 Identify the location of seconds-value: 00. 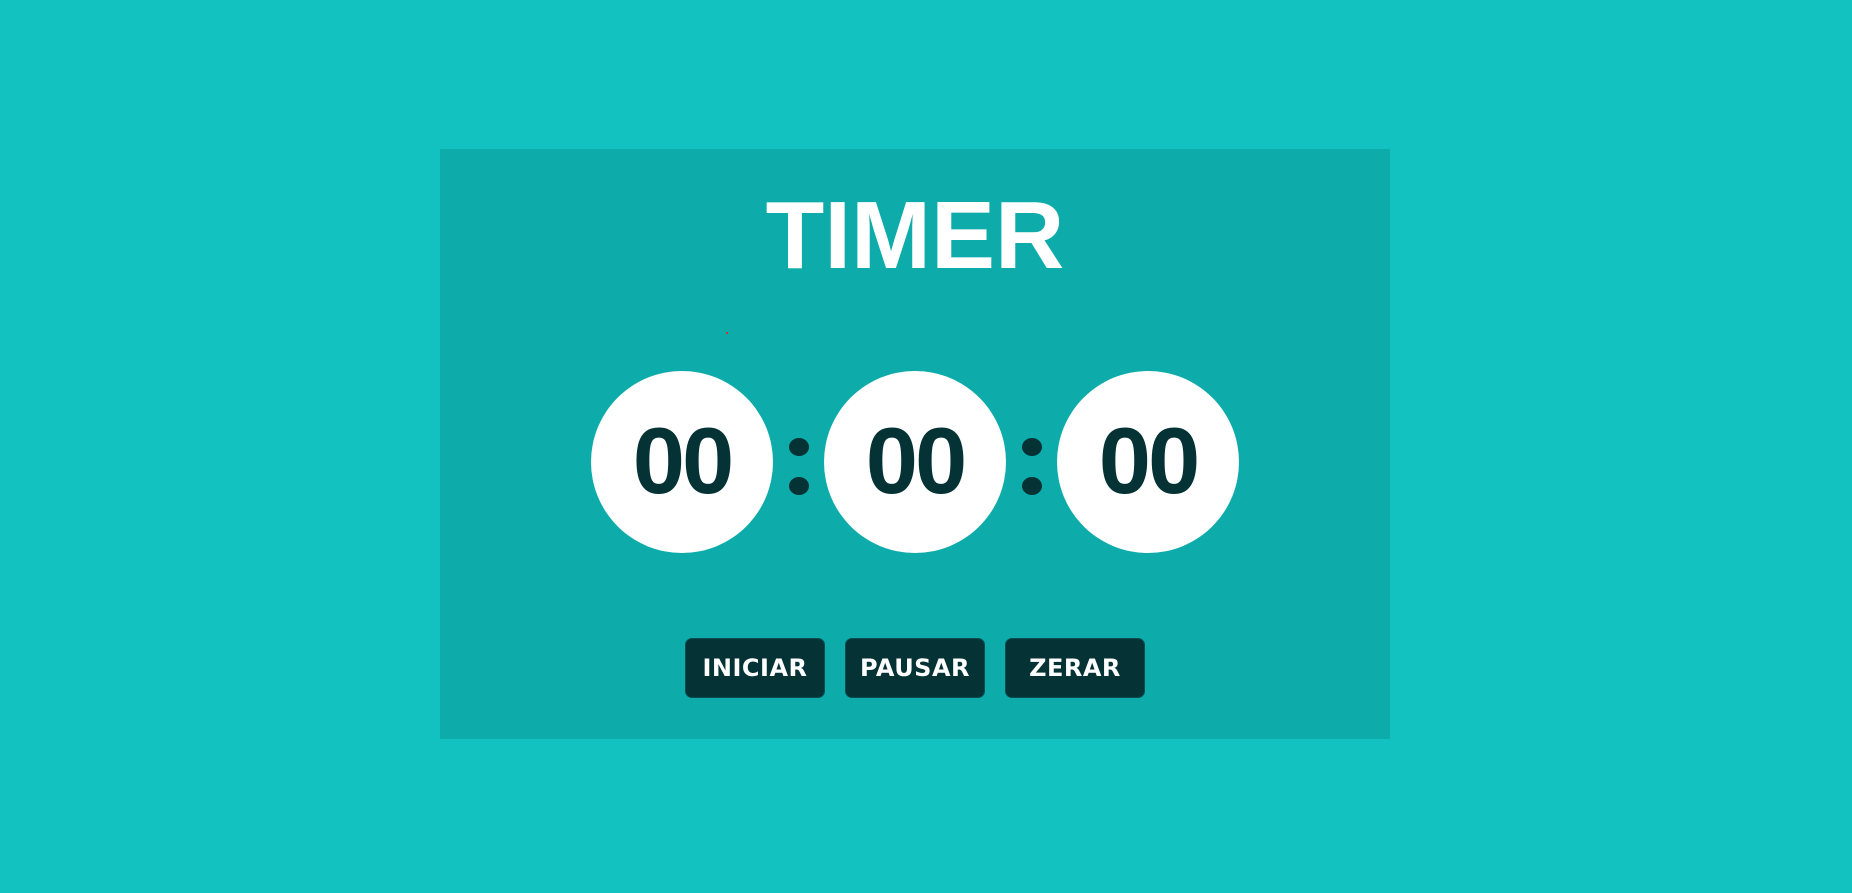
(1149, 460).